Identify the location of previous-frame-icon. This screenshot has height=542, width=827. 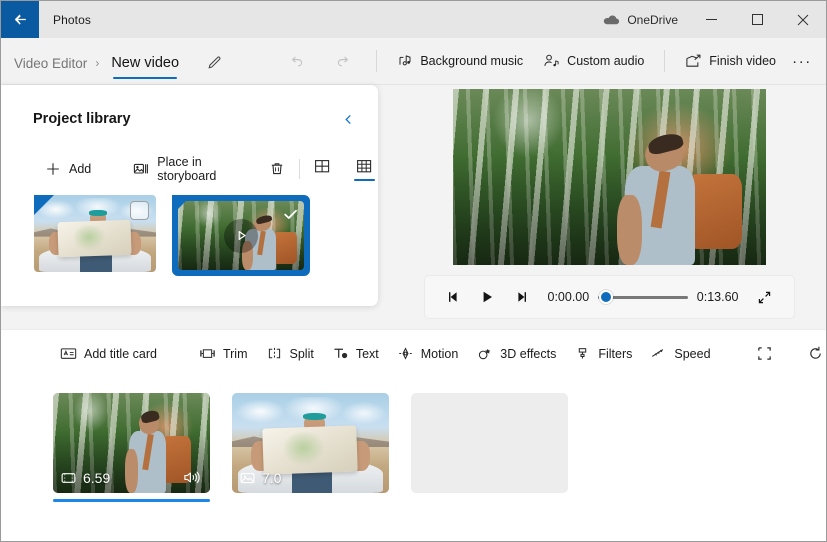
(453, 297).